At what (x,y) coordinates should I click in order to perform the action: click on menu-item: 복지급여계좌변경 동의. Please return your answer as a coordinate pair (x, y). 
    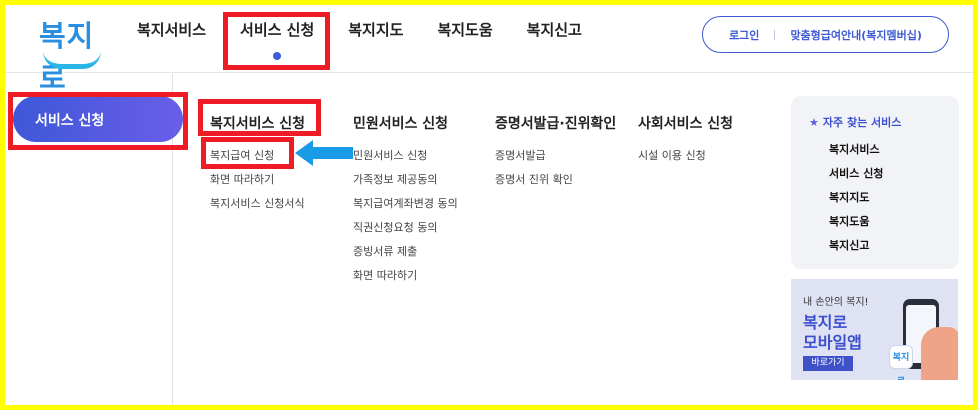
    Looking at the image, I should click on (405, 207).